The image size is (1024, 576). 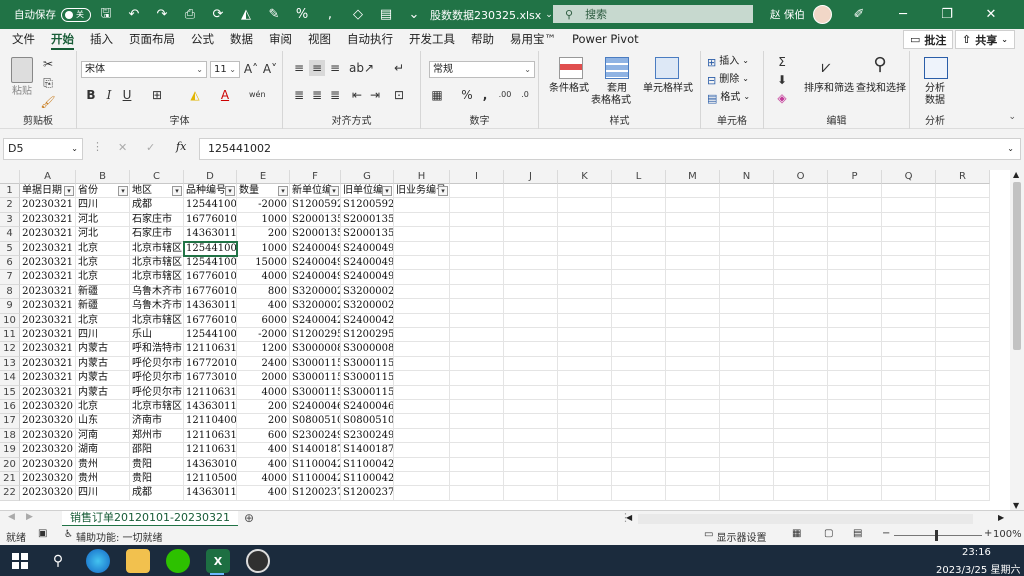 I want to click on data-cell: 121106312, so click(x=210, y=392).